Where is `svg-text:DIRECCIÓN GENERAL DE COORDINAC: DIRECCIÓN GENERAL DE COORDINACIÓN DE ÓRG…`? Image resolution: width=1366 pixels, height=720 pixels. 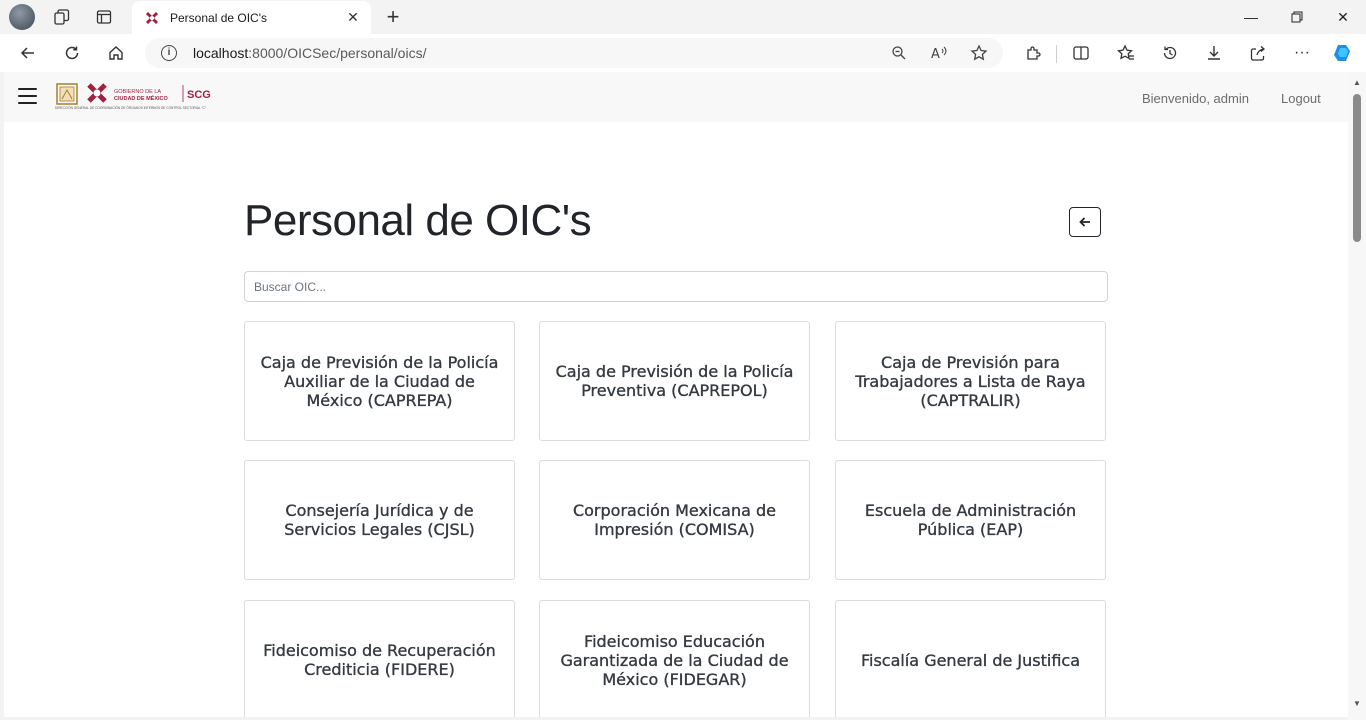 svg-text:DIRECCIÓN GENERAL DE COORDINAC: DIRECCIÓN GENERAL DE COORDINACIÓN DE ÓRG… is located at coordinates (130, 107).